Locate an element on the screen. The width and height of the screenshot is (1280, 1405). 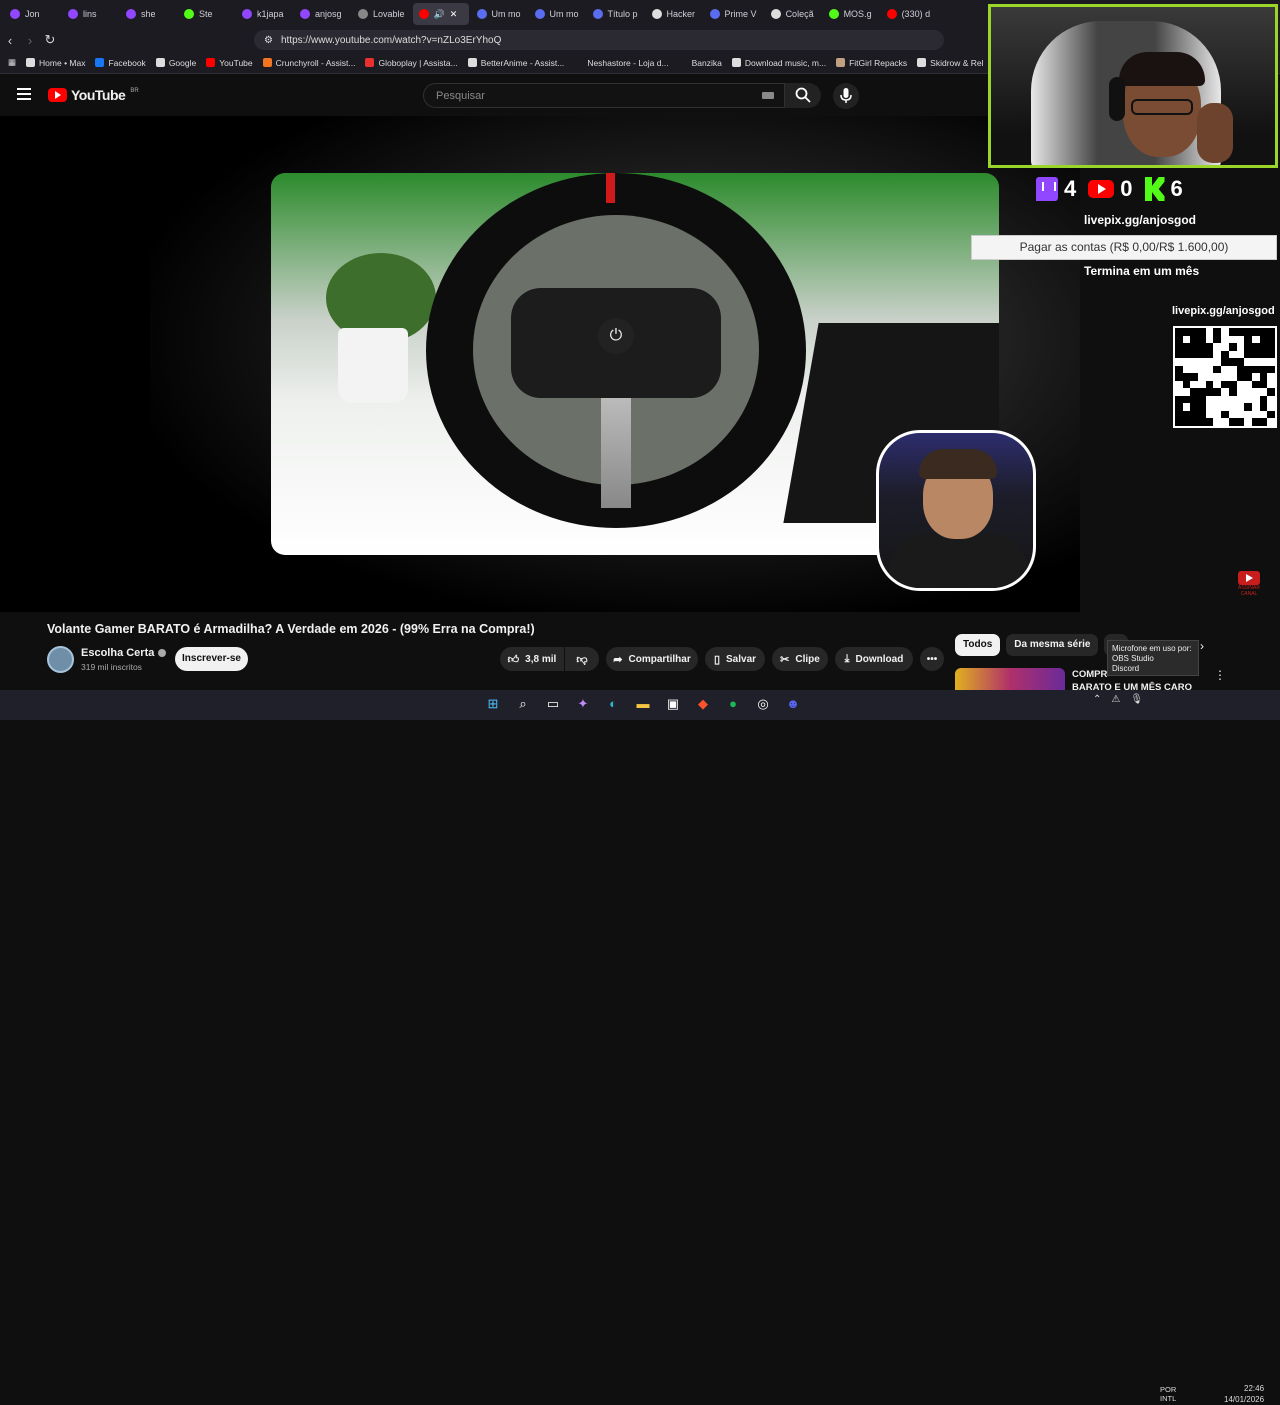
bookmark-item: FitGirl Repacks is located at coordinates (871, 63).